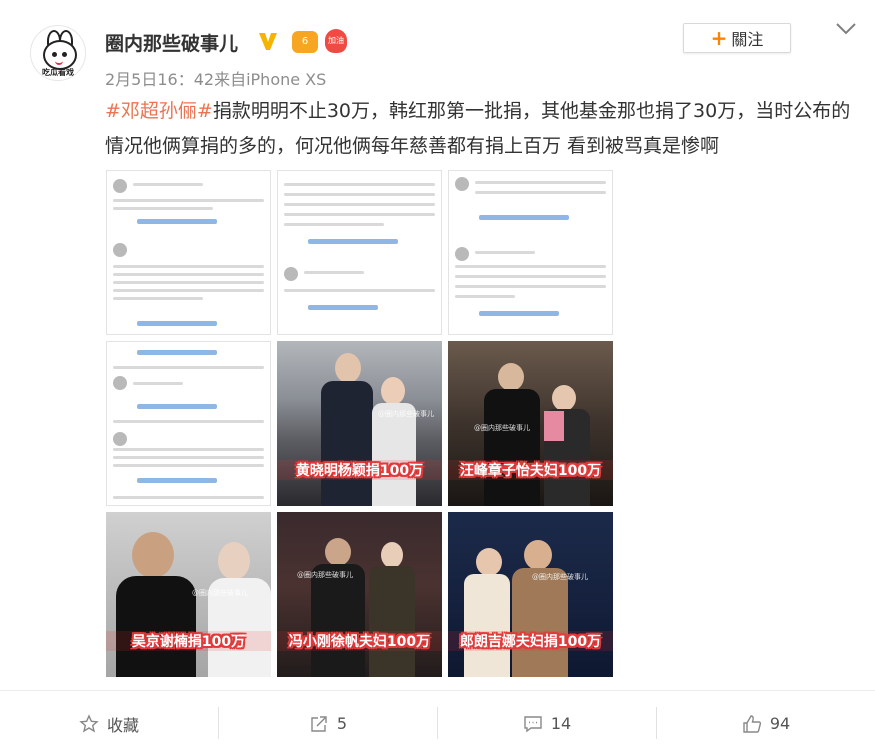  I want to click on like-button: 94, so click(766, 723).